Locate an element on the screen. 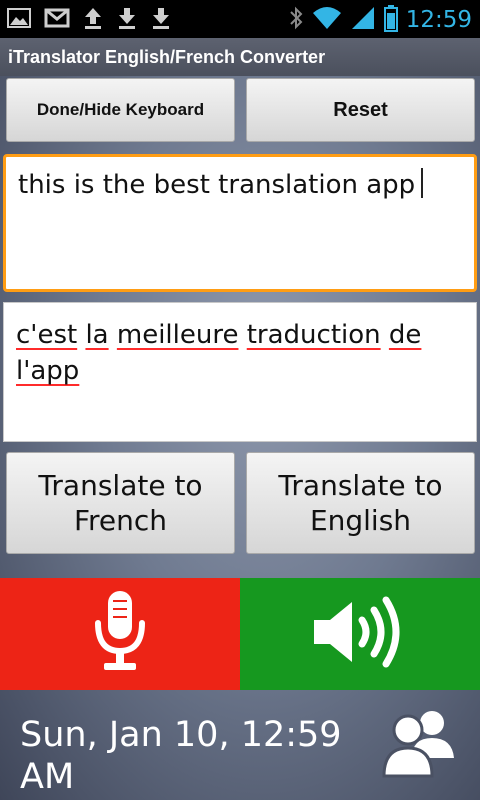 The image size is (480, 800). reset-label: Reset is located at coordinates (360, 109).